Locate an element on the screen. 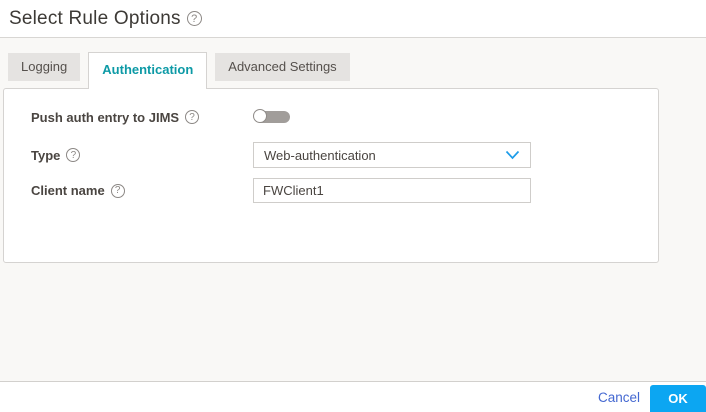  type-select-value: Web-authentication is located at coordinates (320, 155).